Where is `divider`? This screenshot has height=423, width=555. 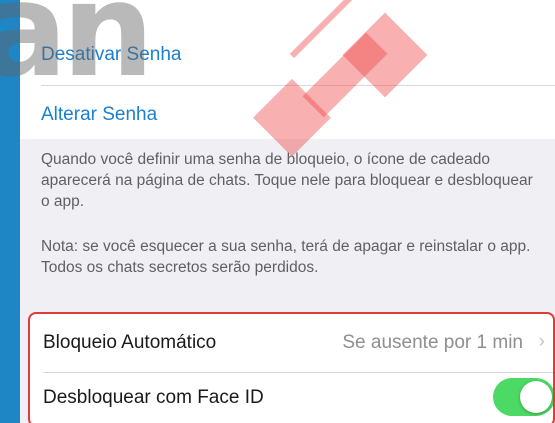
divider is located at coordinates (298, 85).